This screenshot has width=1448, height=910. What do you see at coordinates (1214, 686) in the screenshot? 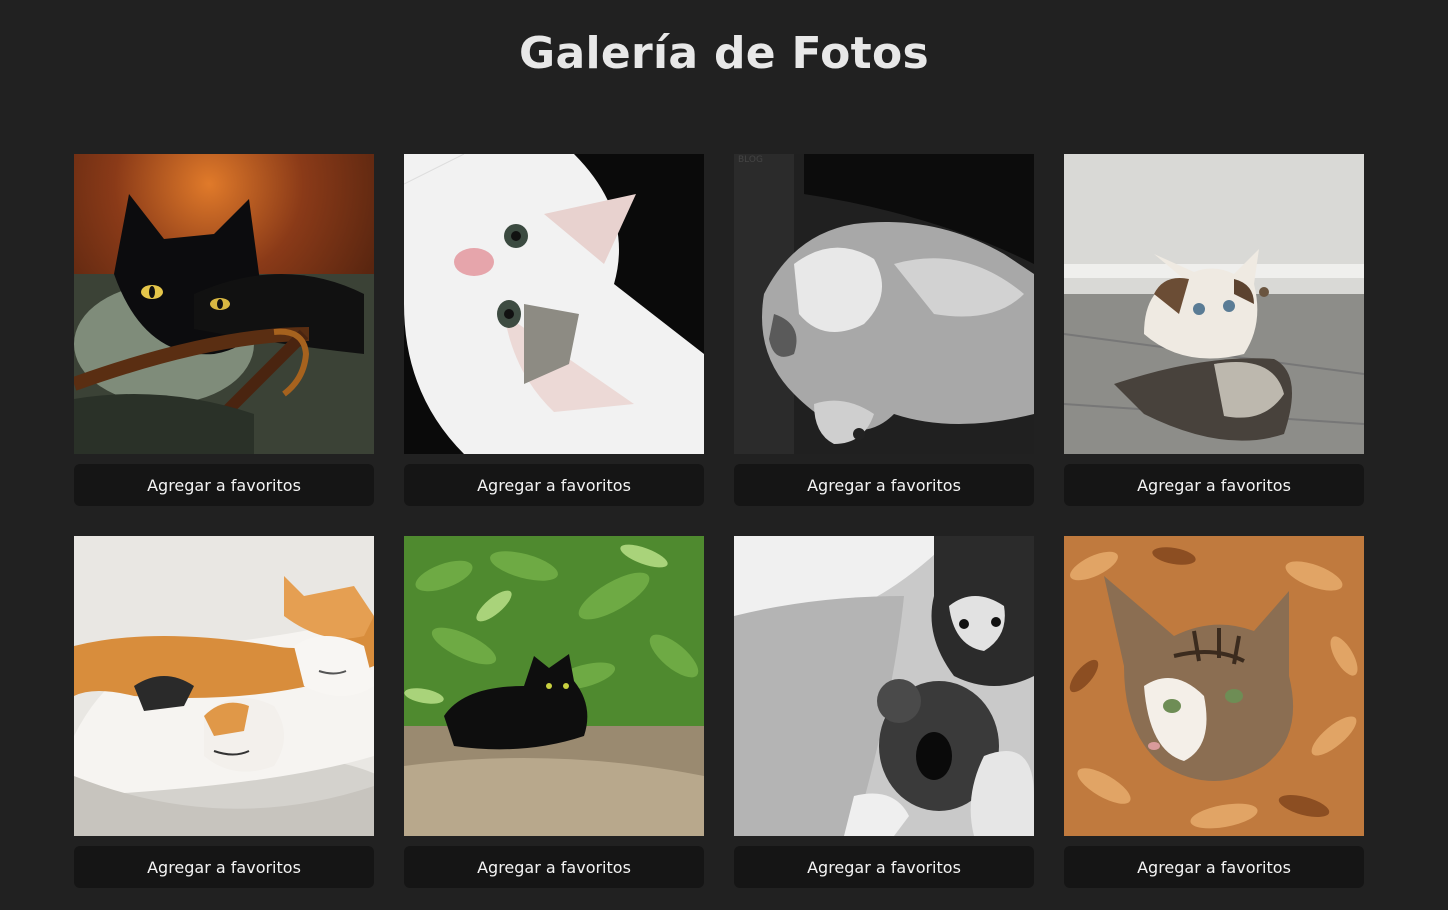
I see `cat-photo-kitten-in-leaves` at bounding box center [1214, 686].